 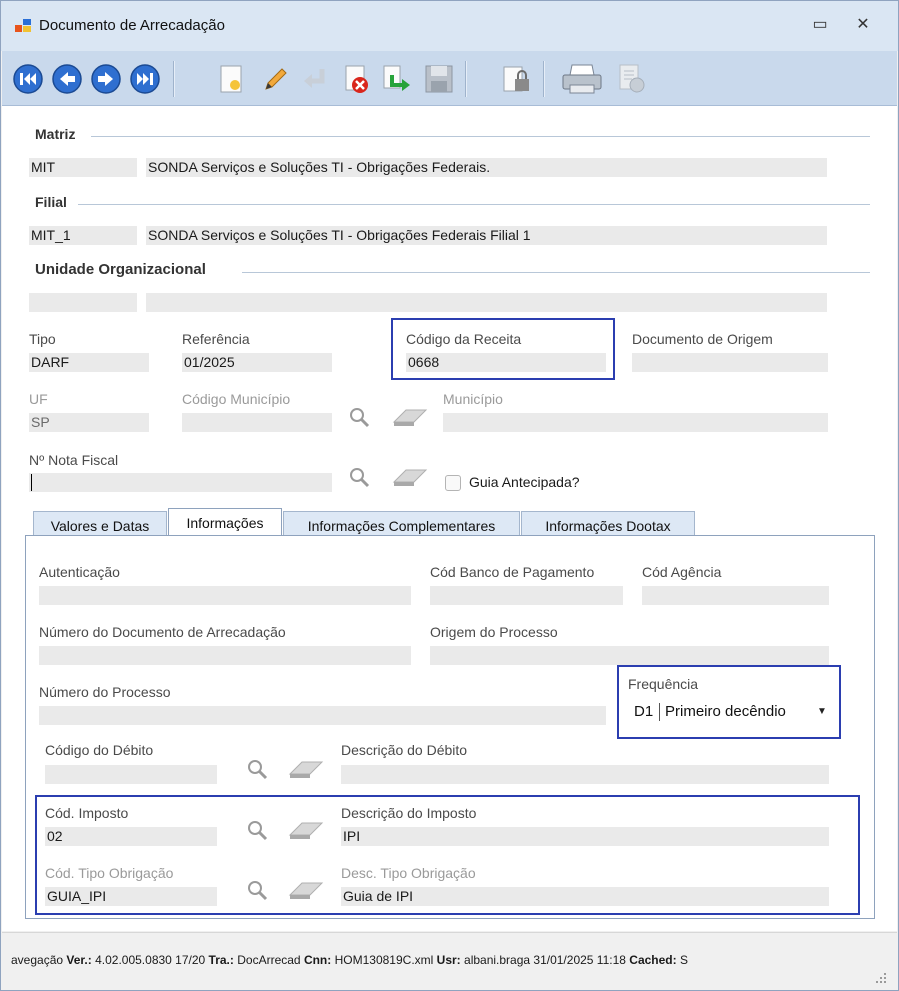 I want to click on guia-antecipada-checkbox, so click(x=453, y=483).